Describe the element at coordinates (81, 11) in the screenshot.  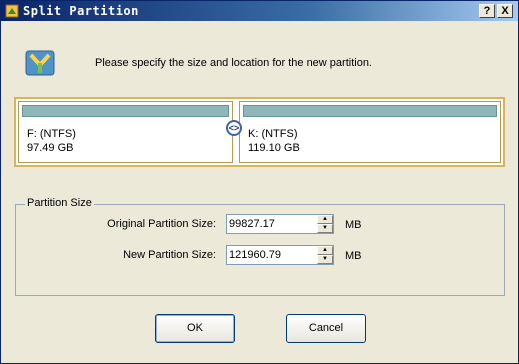
I see `window-title: Split Partition` at that location.